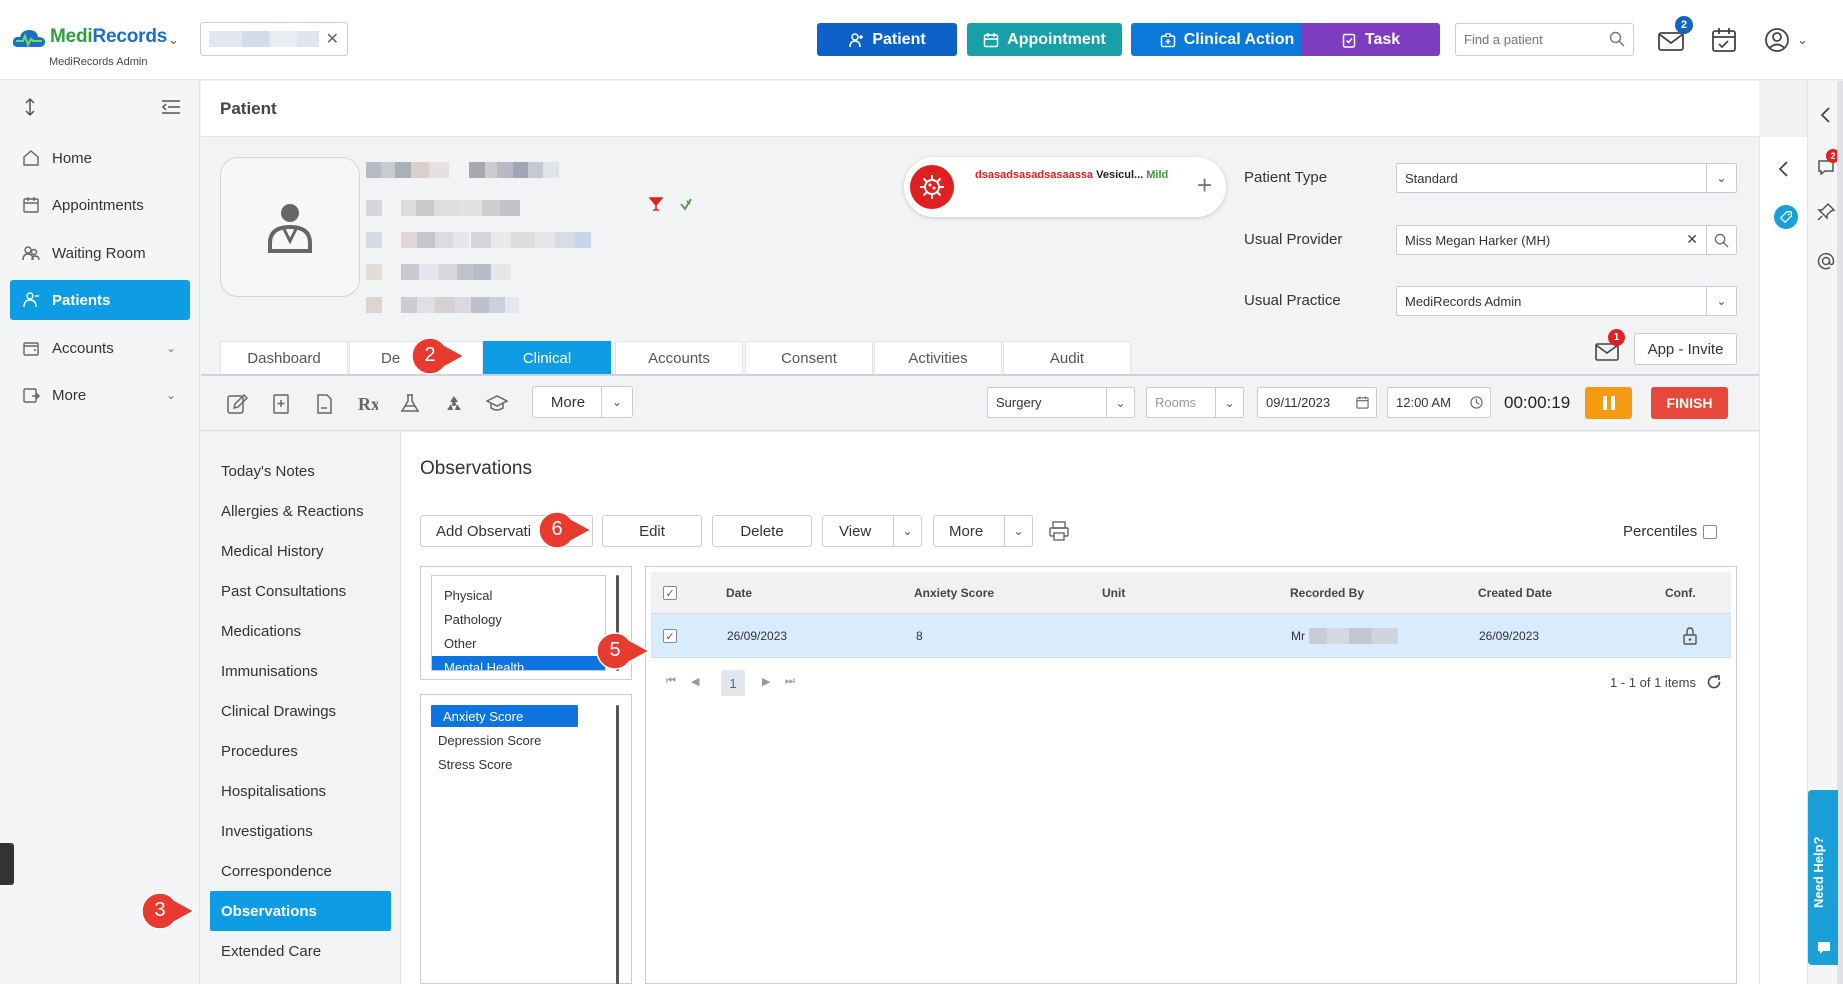 The image size is (1843, 984). I want to click on subnav-todays-notes: Today's Notes, so click(300, 471).